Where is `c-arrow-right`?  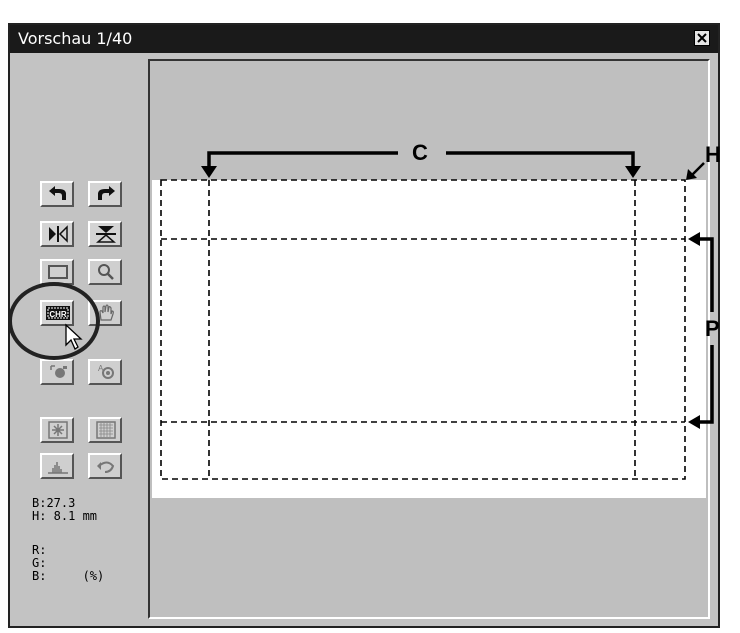
c-arrow-right is located at coordinates (633, 172).